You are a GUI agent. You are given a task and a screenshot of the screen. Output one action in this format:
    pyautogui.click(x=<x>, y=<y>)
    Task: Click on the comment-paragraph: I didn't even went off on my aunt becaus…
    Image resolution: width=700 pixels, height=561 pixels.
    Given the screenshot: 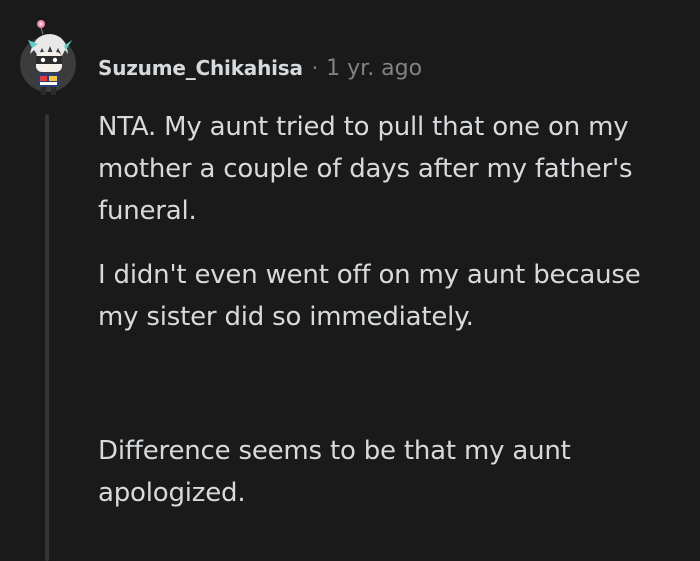 What is the action you would take?
    pyautogui.click(x=369, y=296)
    